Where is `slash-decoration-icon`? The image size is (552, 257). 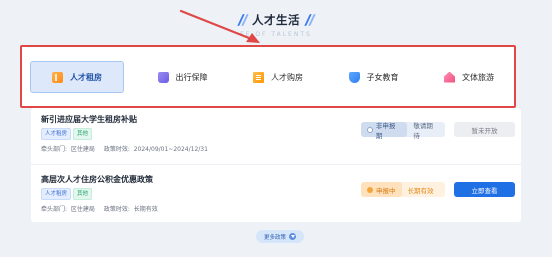
slash-decoration-icon is located at coordinates (309, 20).